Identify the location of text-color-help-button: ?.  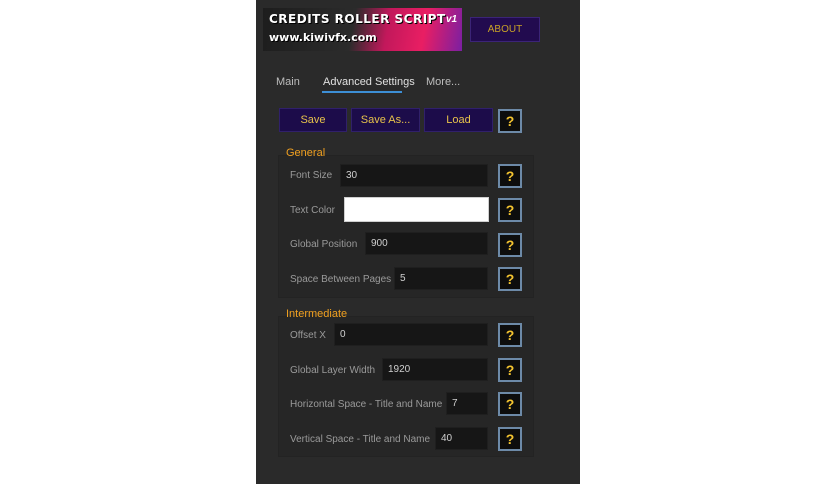
(510, 210).